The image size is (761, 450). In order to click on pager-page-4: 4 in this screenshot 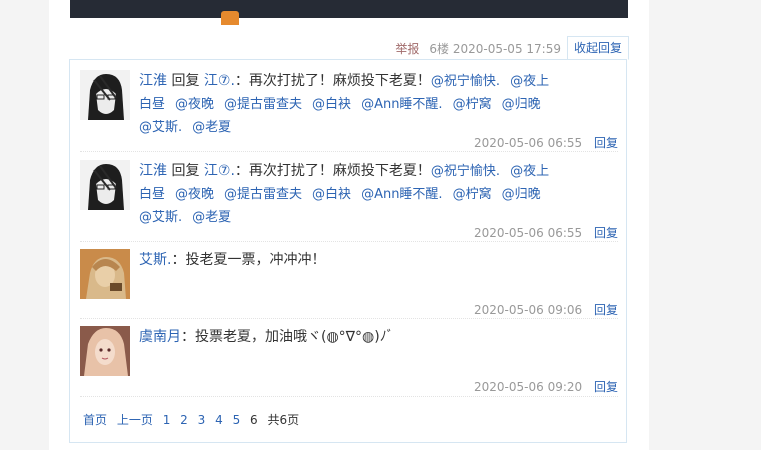, I will do `click(219, 420)`.